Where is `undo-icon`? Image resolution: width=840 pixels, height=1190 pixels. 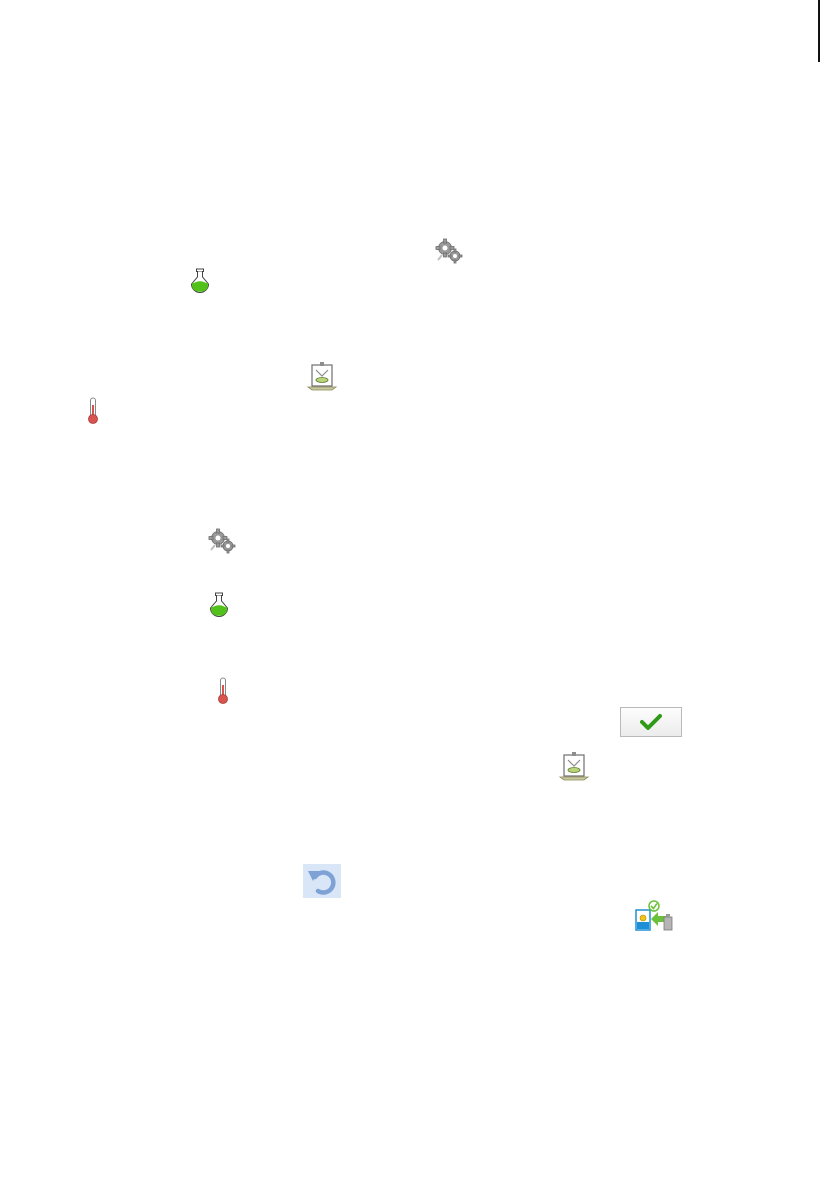
undo-icon is located at coordinates (322, 881).